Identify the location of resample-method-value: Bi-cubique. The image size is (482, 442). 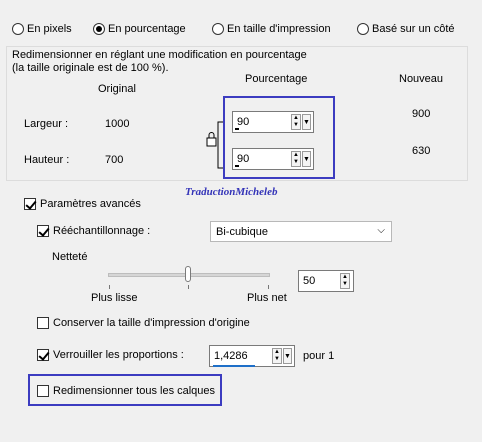
(242, 232).